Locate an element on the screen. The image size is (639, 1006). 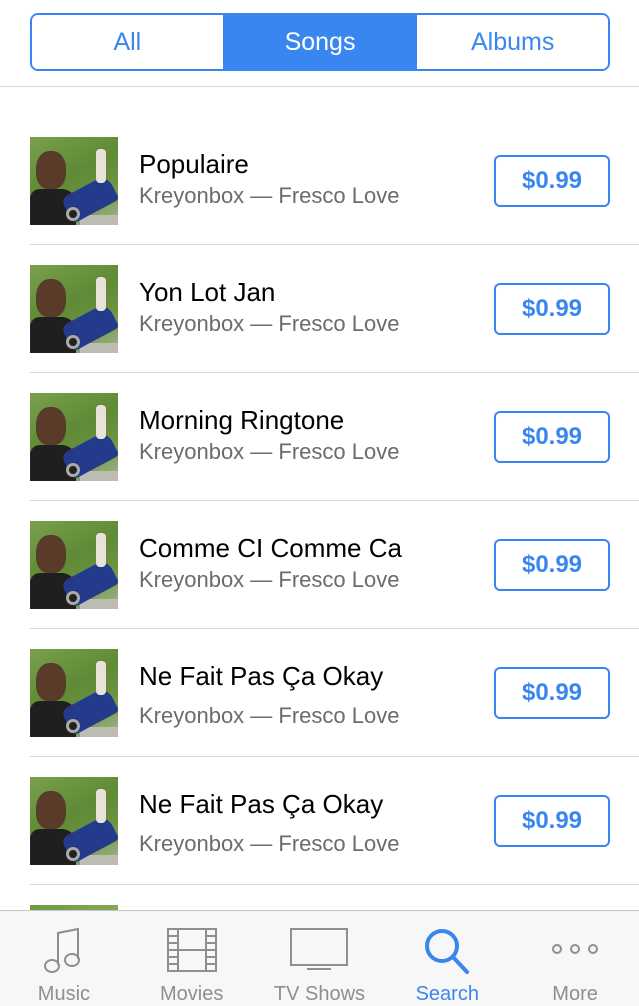
tab-tv-shows: TV Shows is located at coordinates (320, 958).